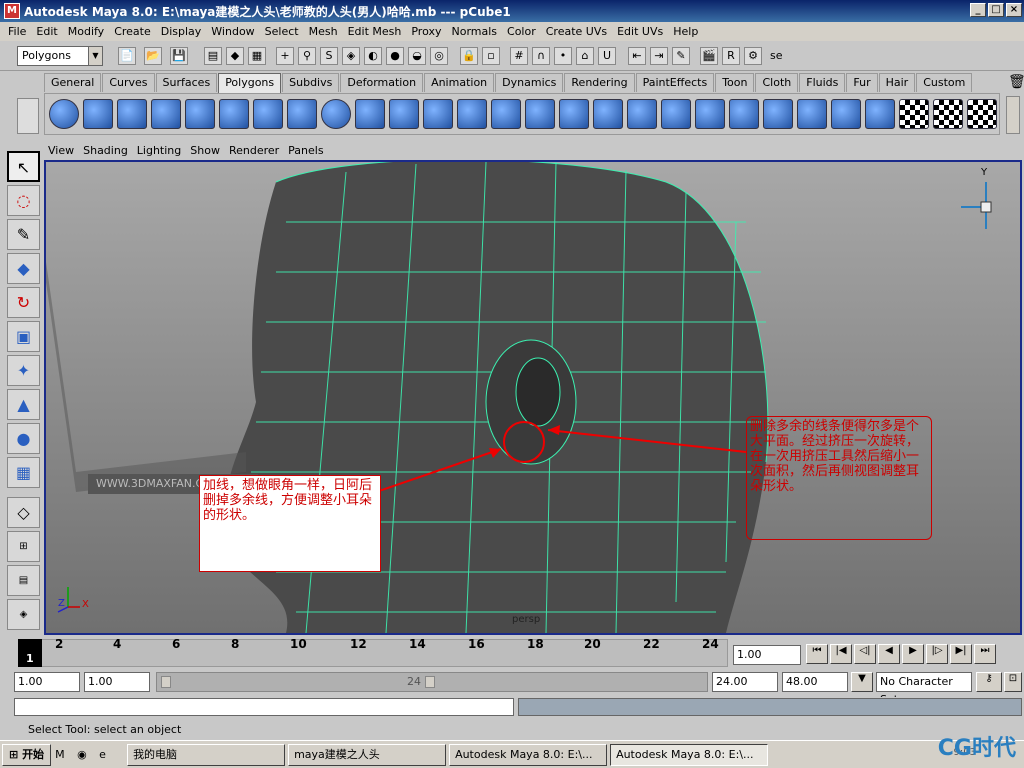 This screenshot has width=1024, height=768. Describe the element at coordinates (880, 114) in the screenshot. I see `planar-mapping-icon` at that location.